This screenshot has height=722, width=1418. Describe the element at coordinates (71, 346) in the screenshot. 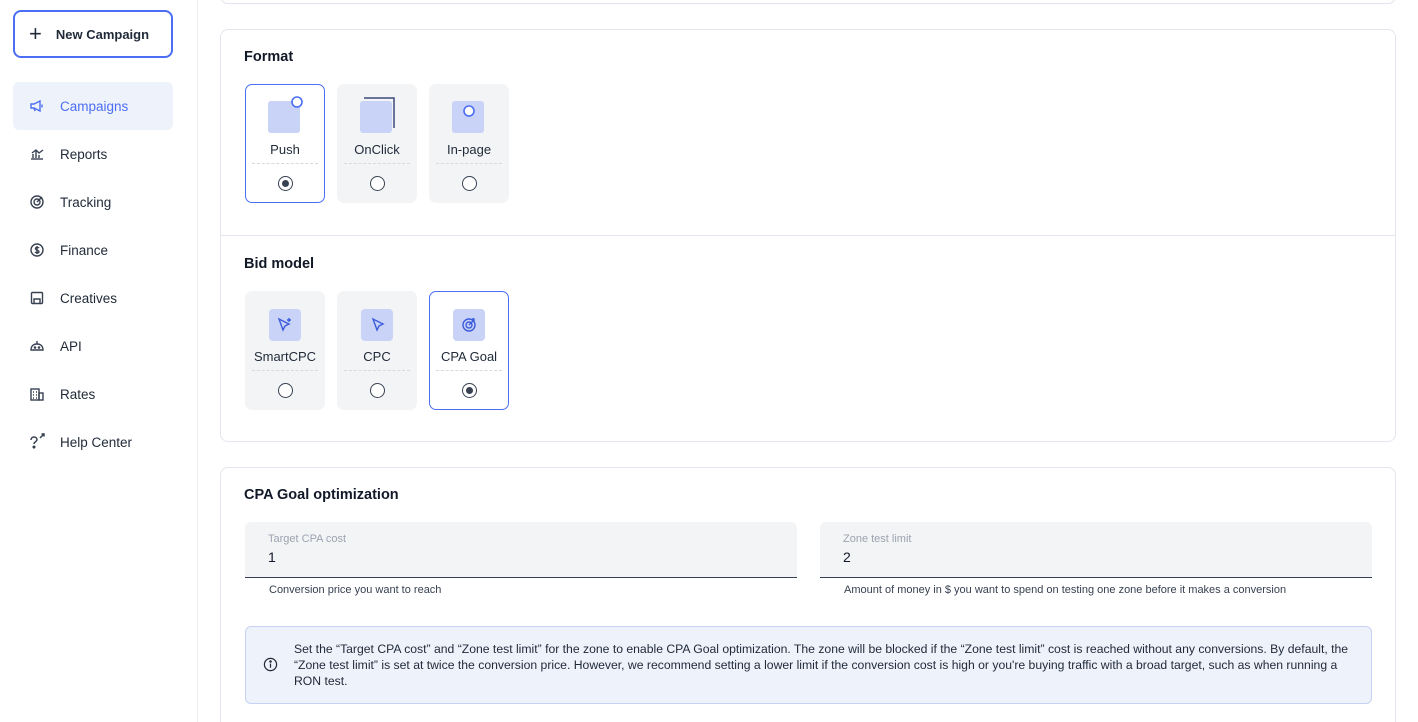

I see `sidebar-item-label: API` at that location.